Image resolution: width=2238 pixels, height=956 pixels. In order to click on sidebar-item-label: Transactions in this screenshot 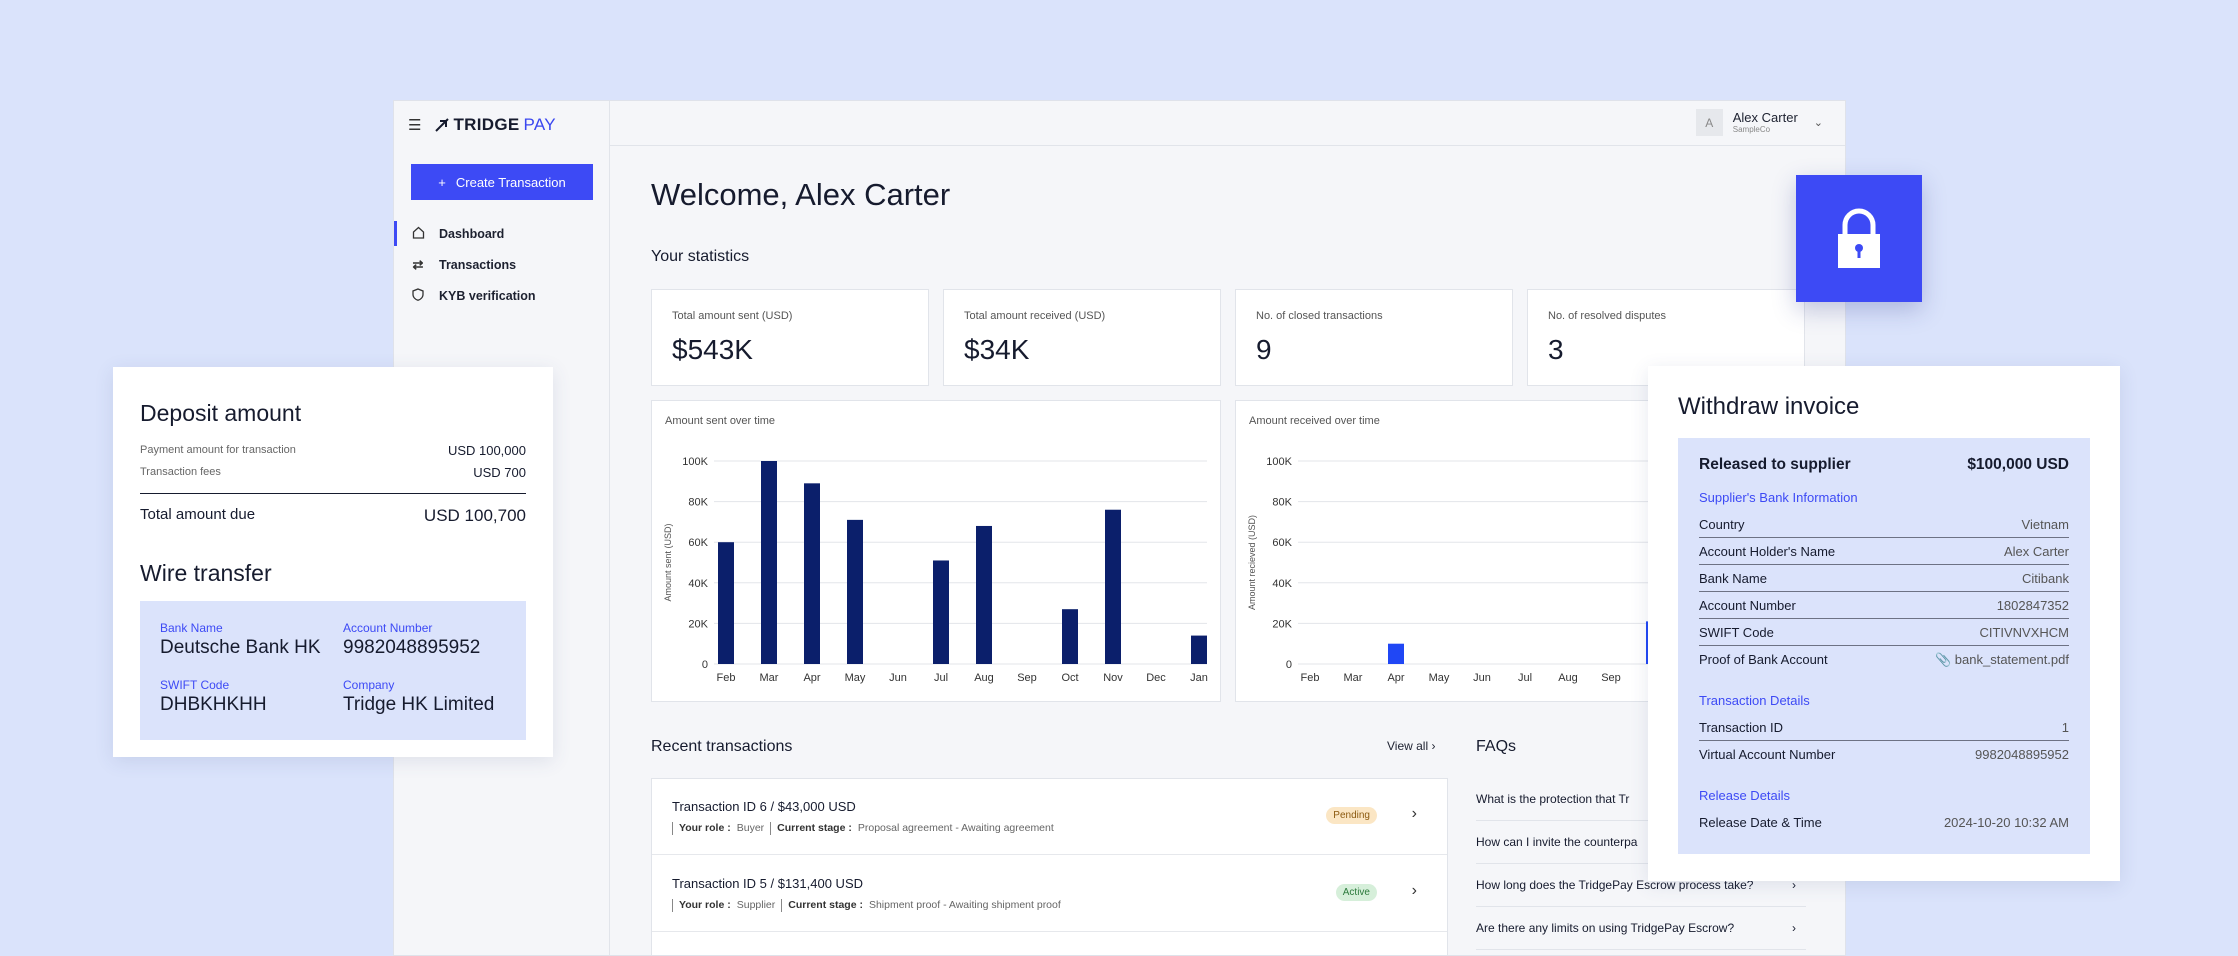, I will do `click(478, 264)`.